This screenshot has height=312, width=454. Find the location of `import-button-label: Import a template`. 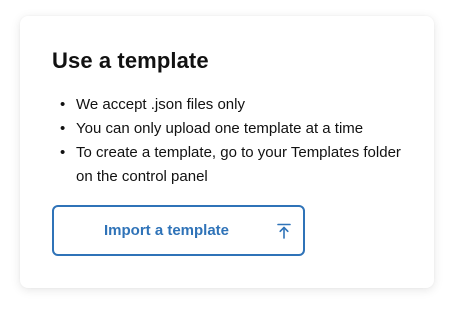

import-button-label: Import a template is located at coordinates (166, 230).